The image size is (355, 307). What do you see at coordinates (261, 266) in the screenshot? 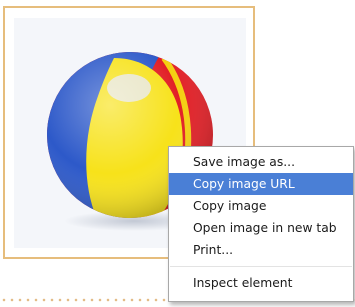
I see `menu-separator` at bounding box center [261, 266].